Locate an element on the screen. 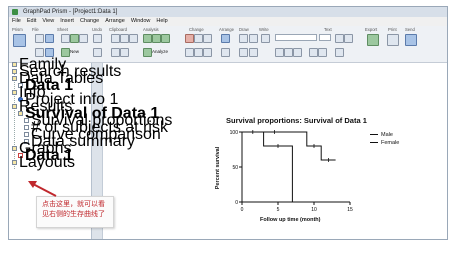  clipboard-icon is located at coordinates (124, 52).